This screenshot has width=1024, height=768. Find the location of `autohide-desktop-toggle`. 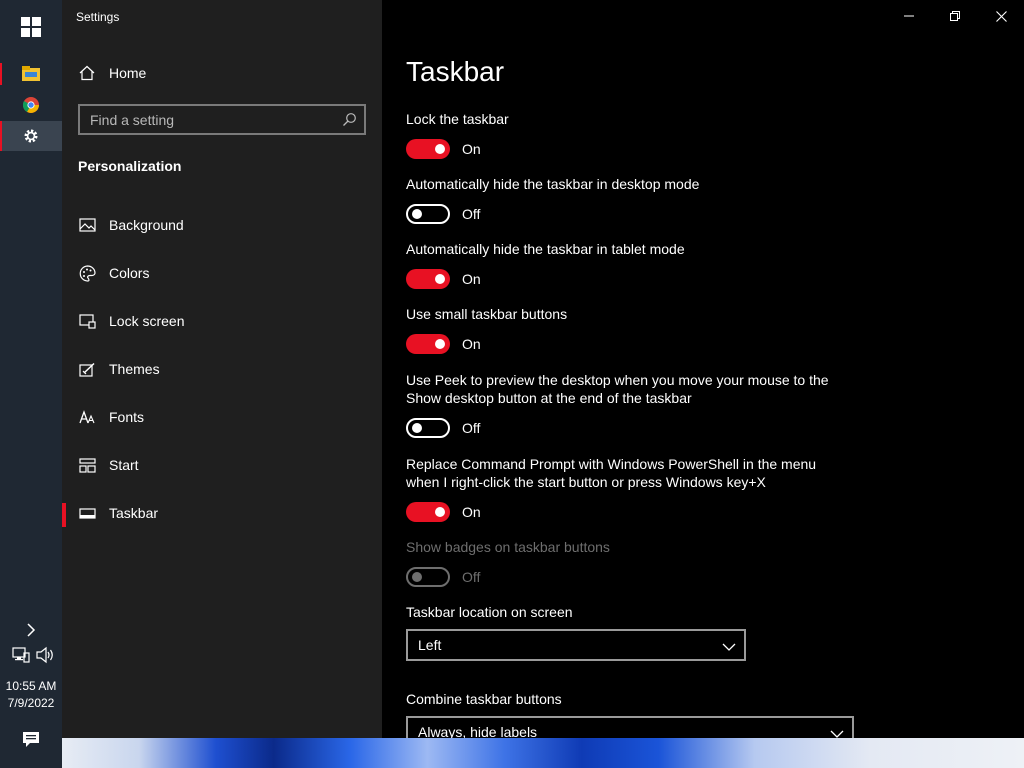

autohide-desktop-toggle is located at coordinates (428, 214).